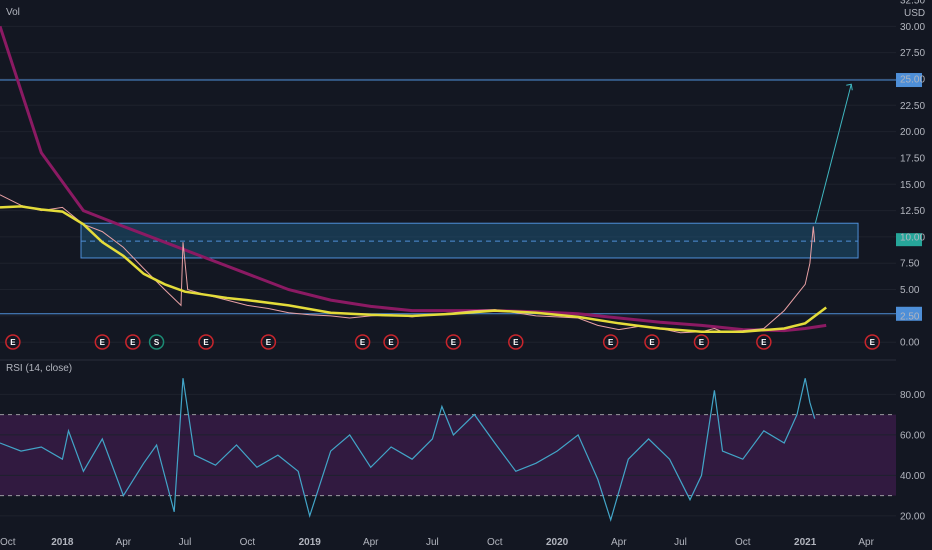 Image resolution: width=932 pixels, height=550 pixels. I want to click on price-tick-label: 25.00, so click(912, 79).